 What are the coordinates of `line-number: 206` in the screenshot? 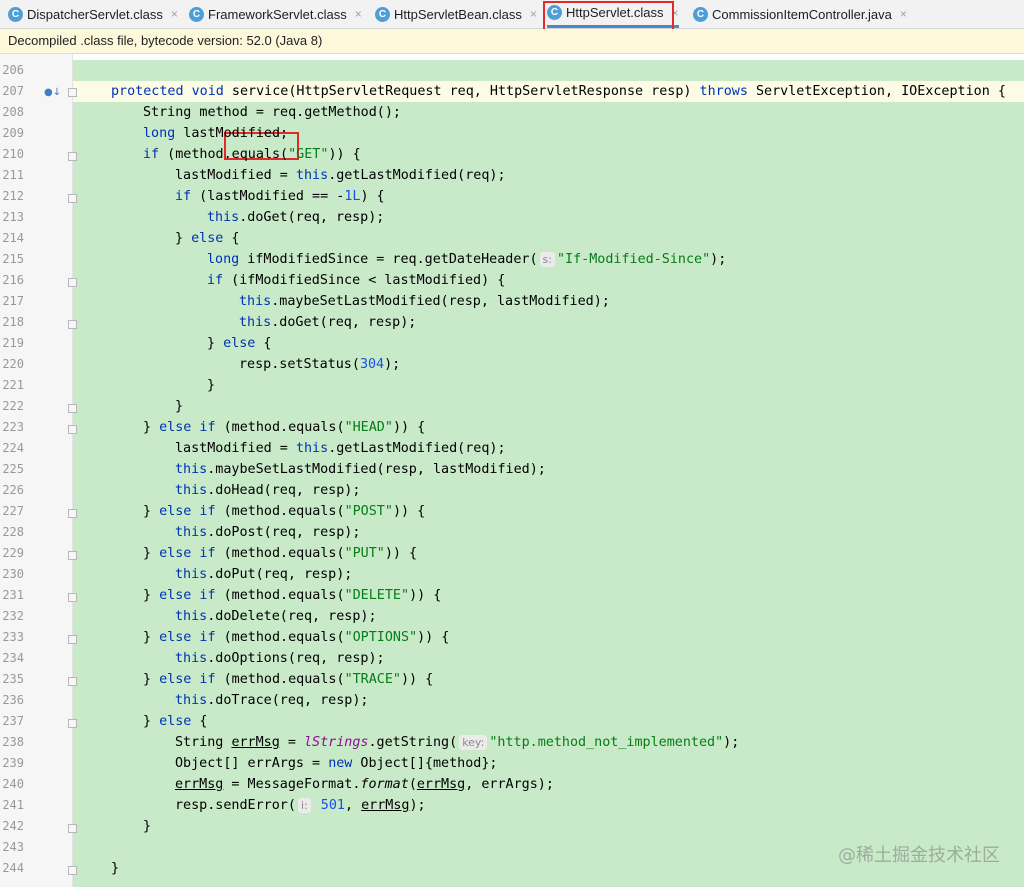 It's located at (13, 70).